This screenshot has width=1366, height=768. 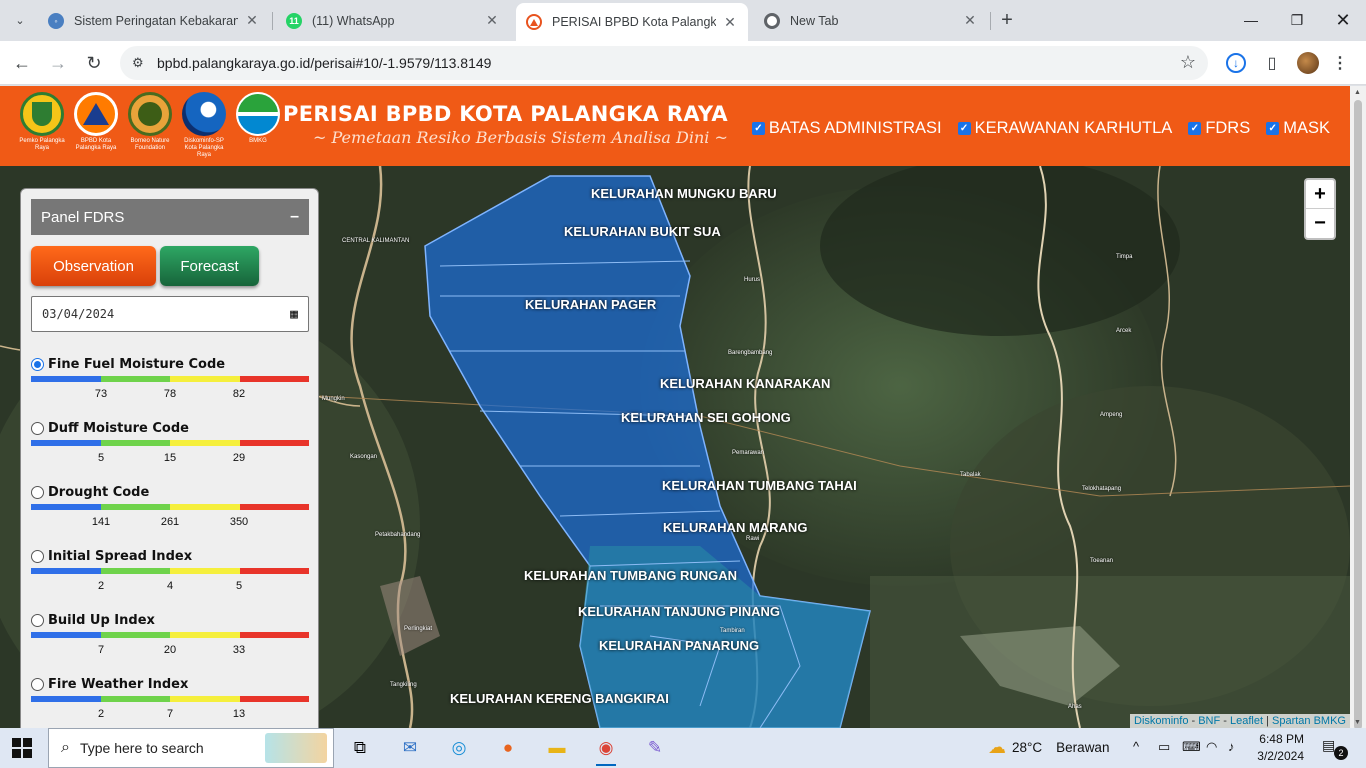 I want to click on scrollbar-thumb, so click(x=1358, y=415).